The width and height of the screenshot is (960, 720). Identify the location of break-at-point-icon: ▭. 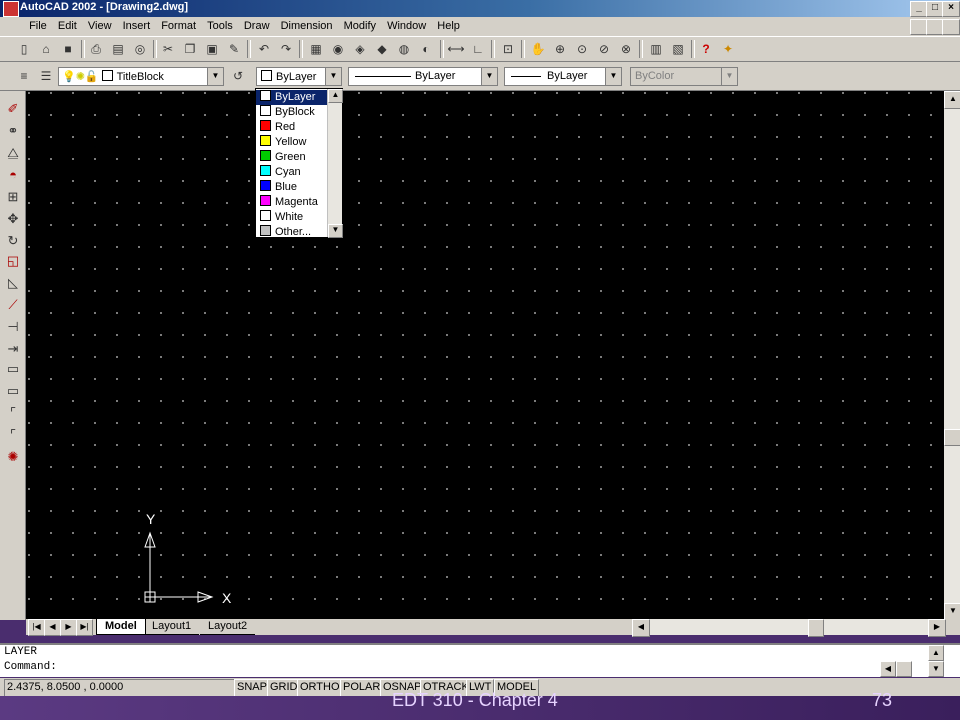
(13, 391).